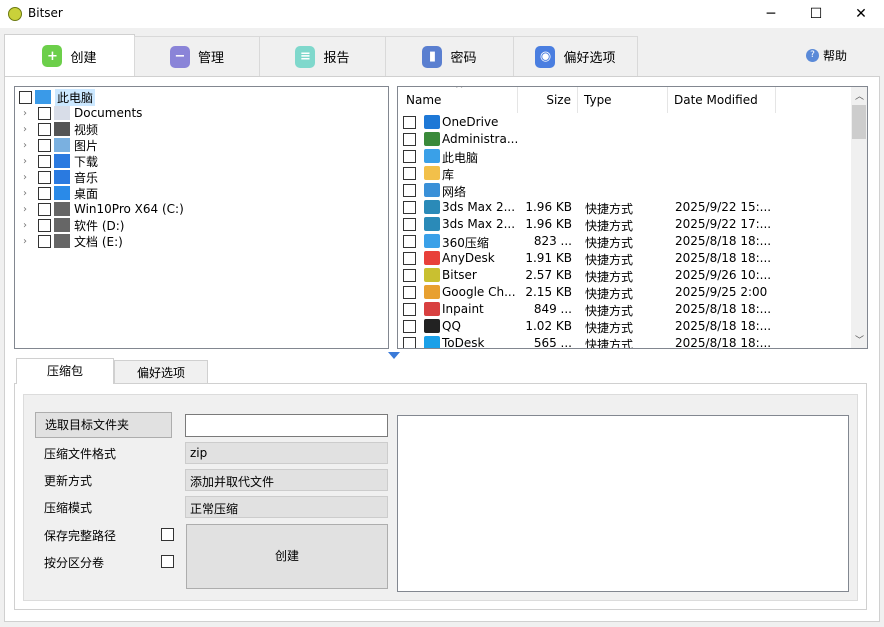  What do you see at coordinates (826, 55) in the screenshot?
I see `help-button: ? 帮助` at bounding box center [826, 55].